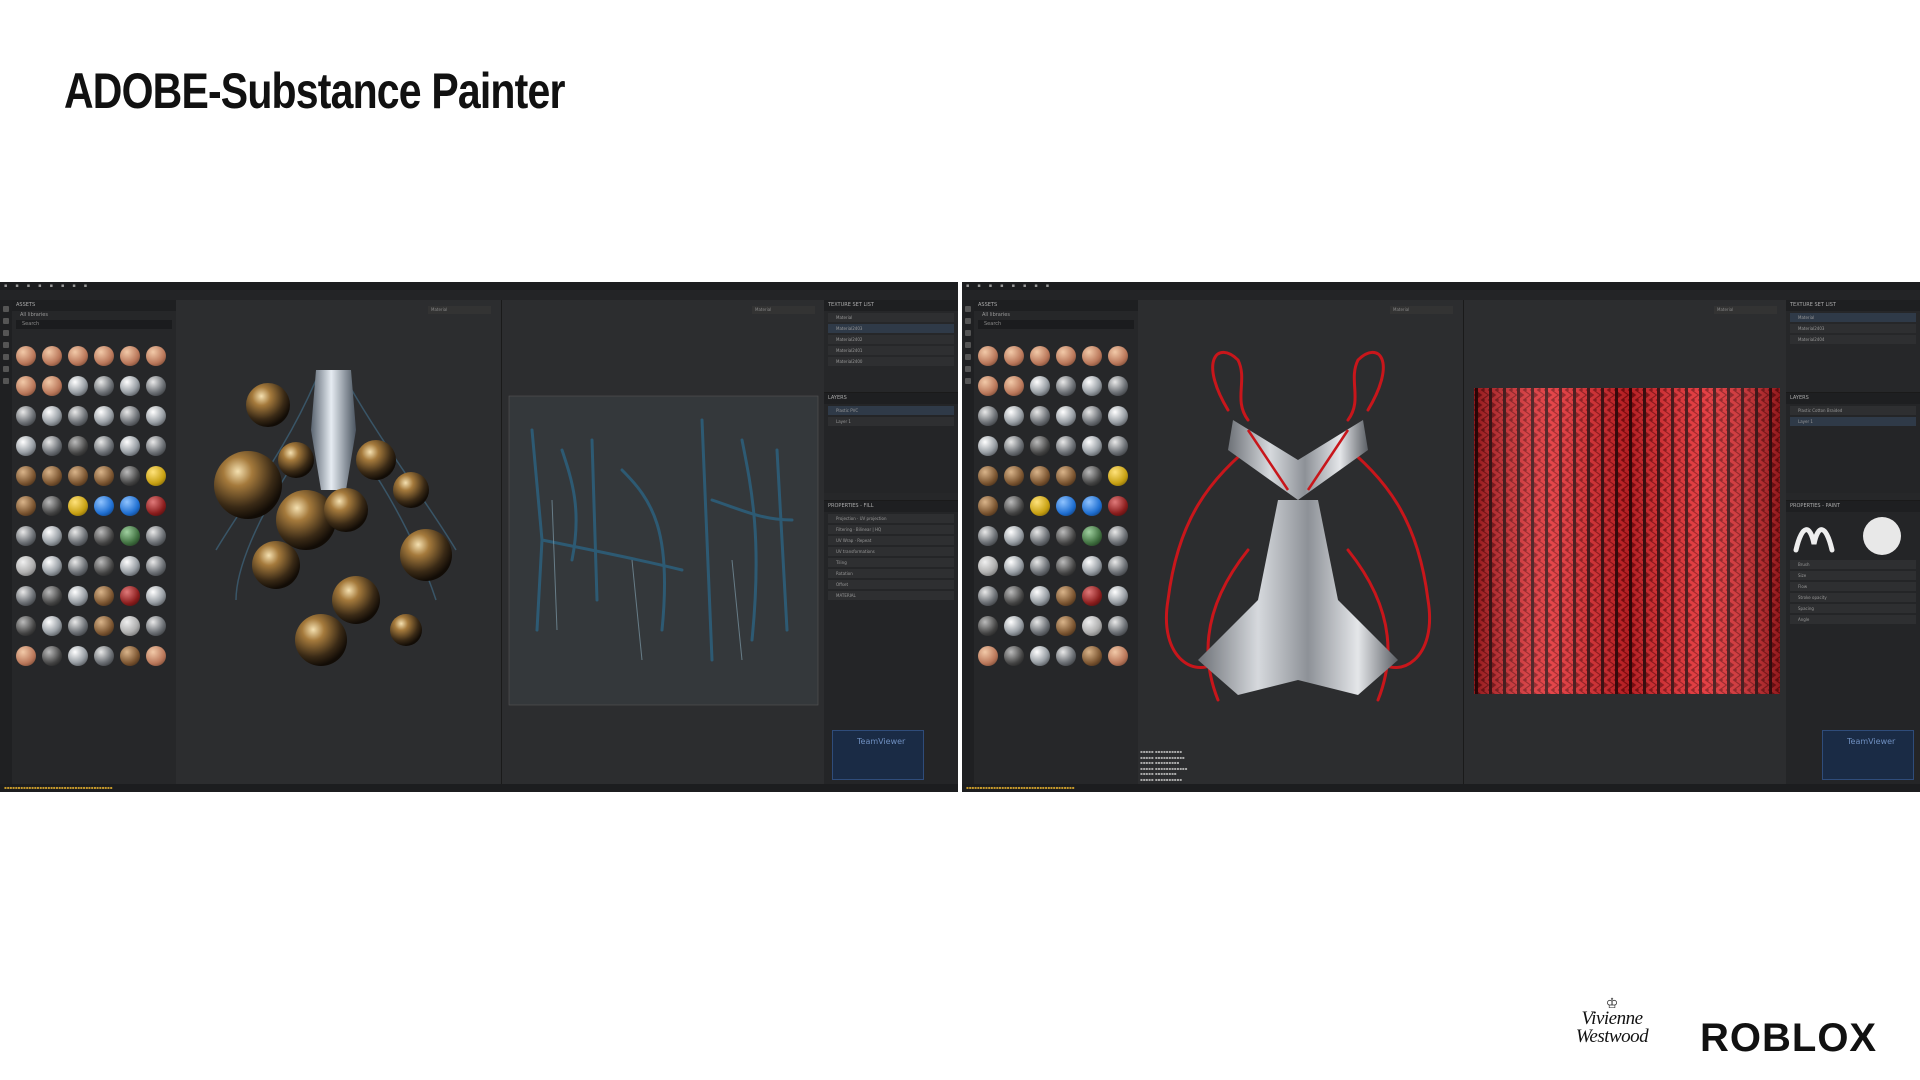  I want to click on teamviewer-popup: TeamViewer, so click(878, 755).